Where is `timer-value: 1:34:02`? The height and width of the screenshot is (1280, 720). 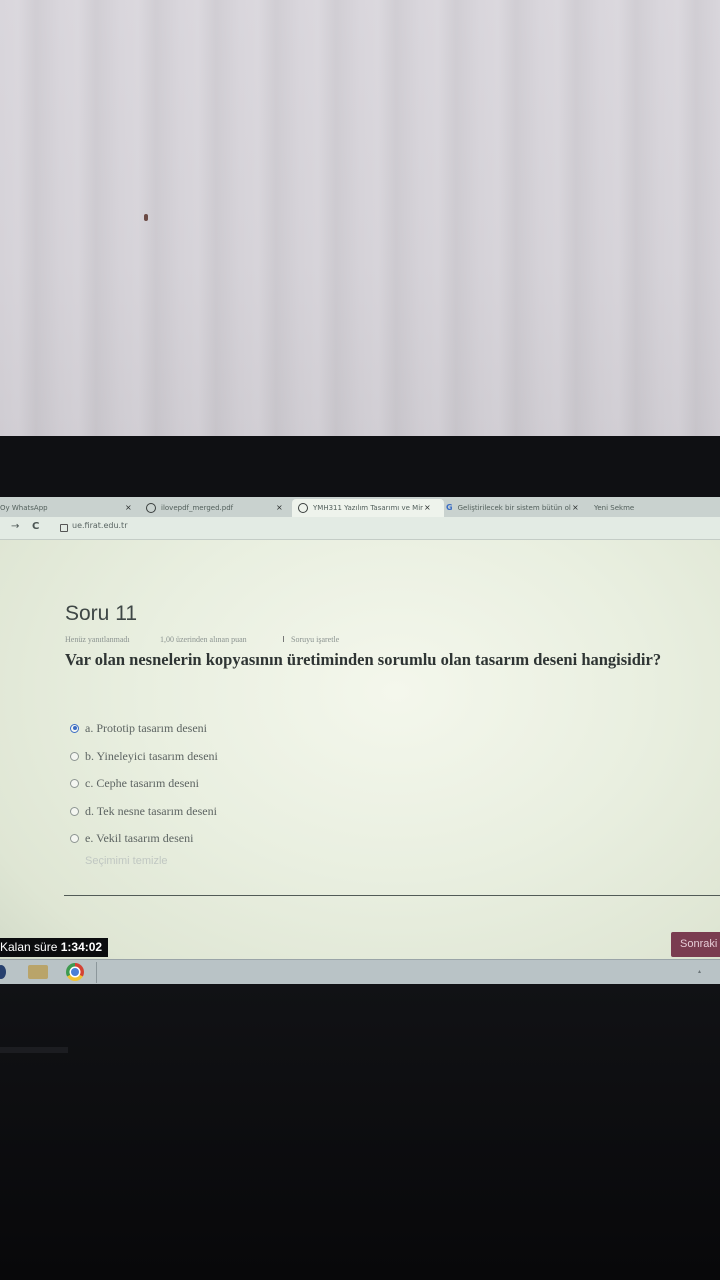 timer-value: 1:34:02 is located at coordinates (81, 947).